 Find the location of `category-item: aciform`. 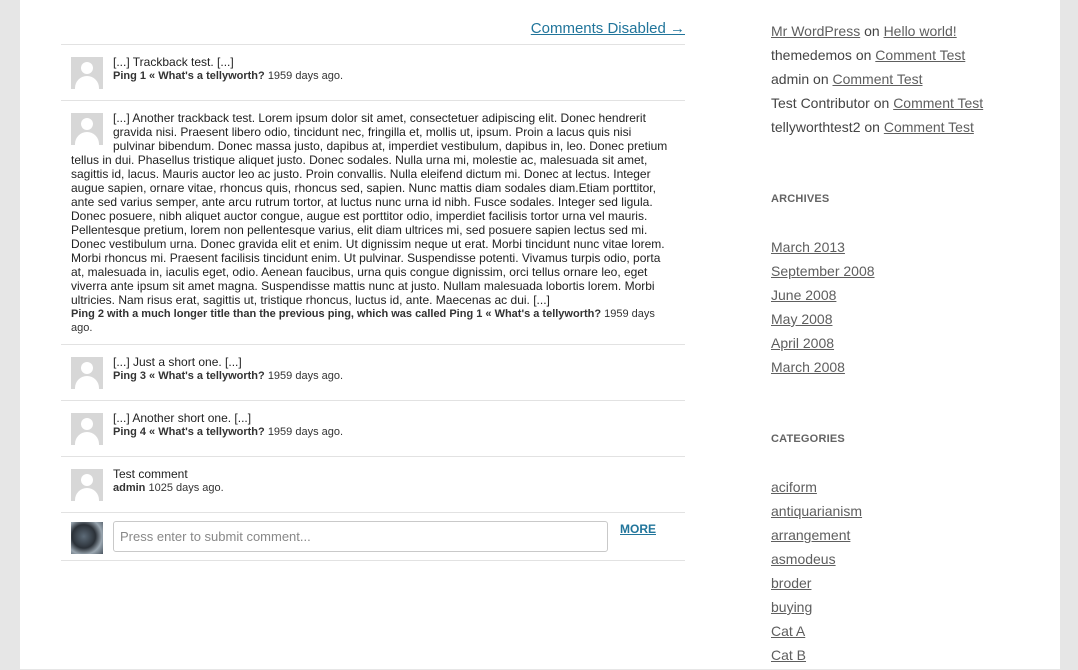

category-item: aciform is located at coordinates (816, 490).